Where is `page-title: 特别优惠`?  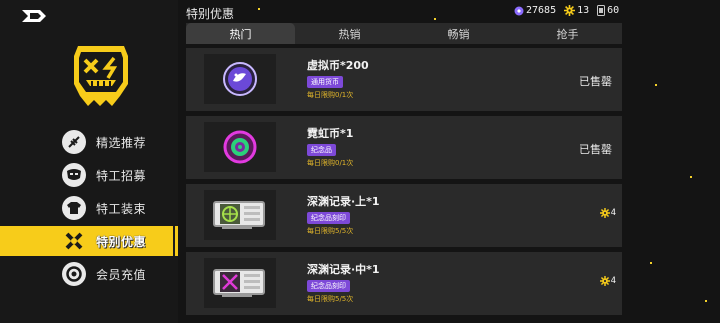 page-title: 特别优惠 is located at coordinates (210, 14).